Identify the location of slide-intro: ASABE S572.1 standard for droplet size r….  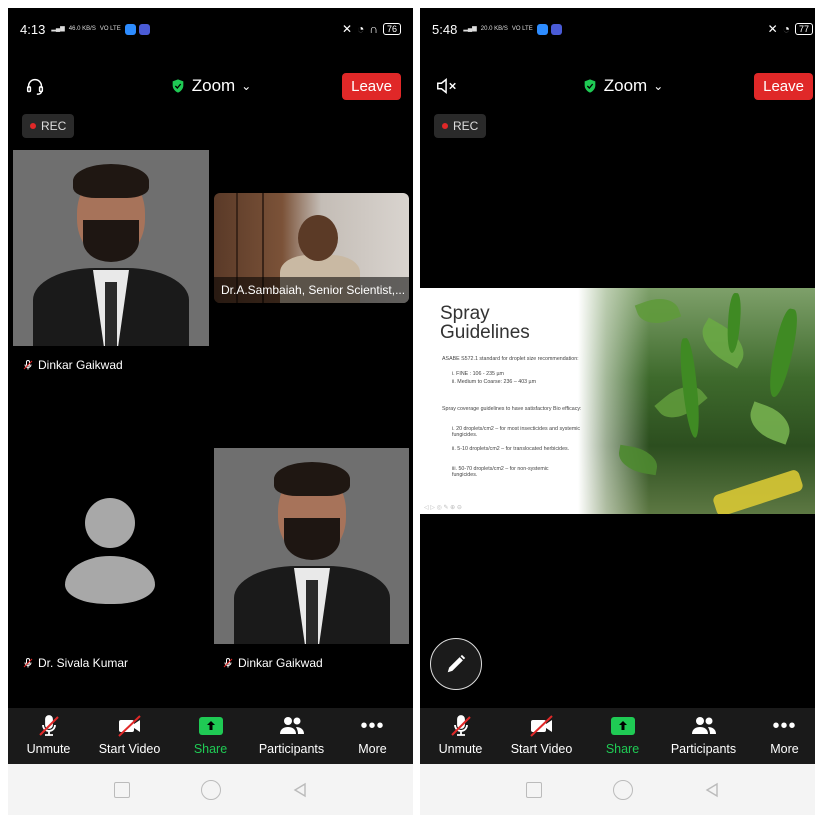
(510, 359).